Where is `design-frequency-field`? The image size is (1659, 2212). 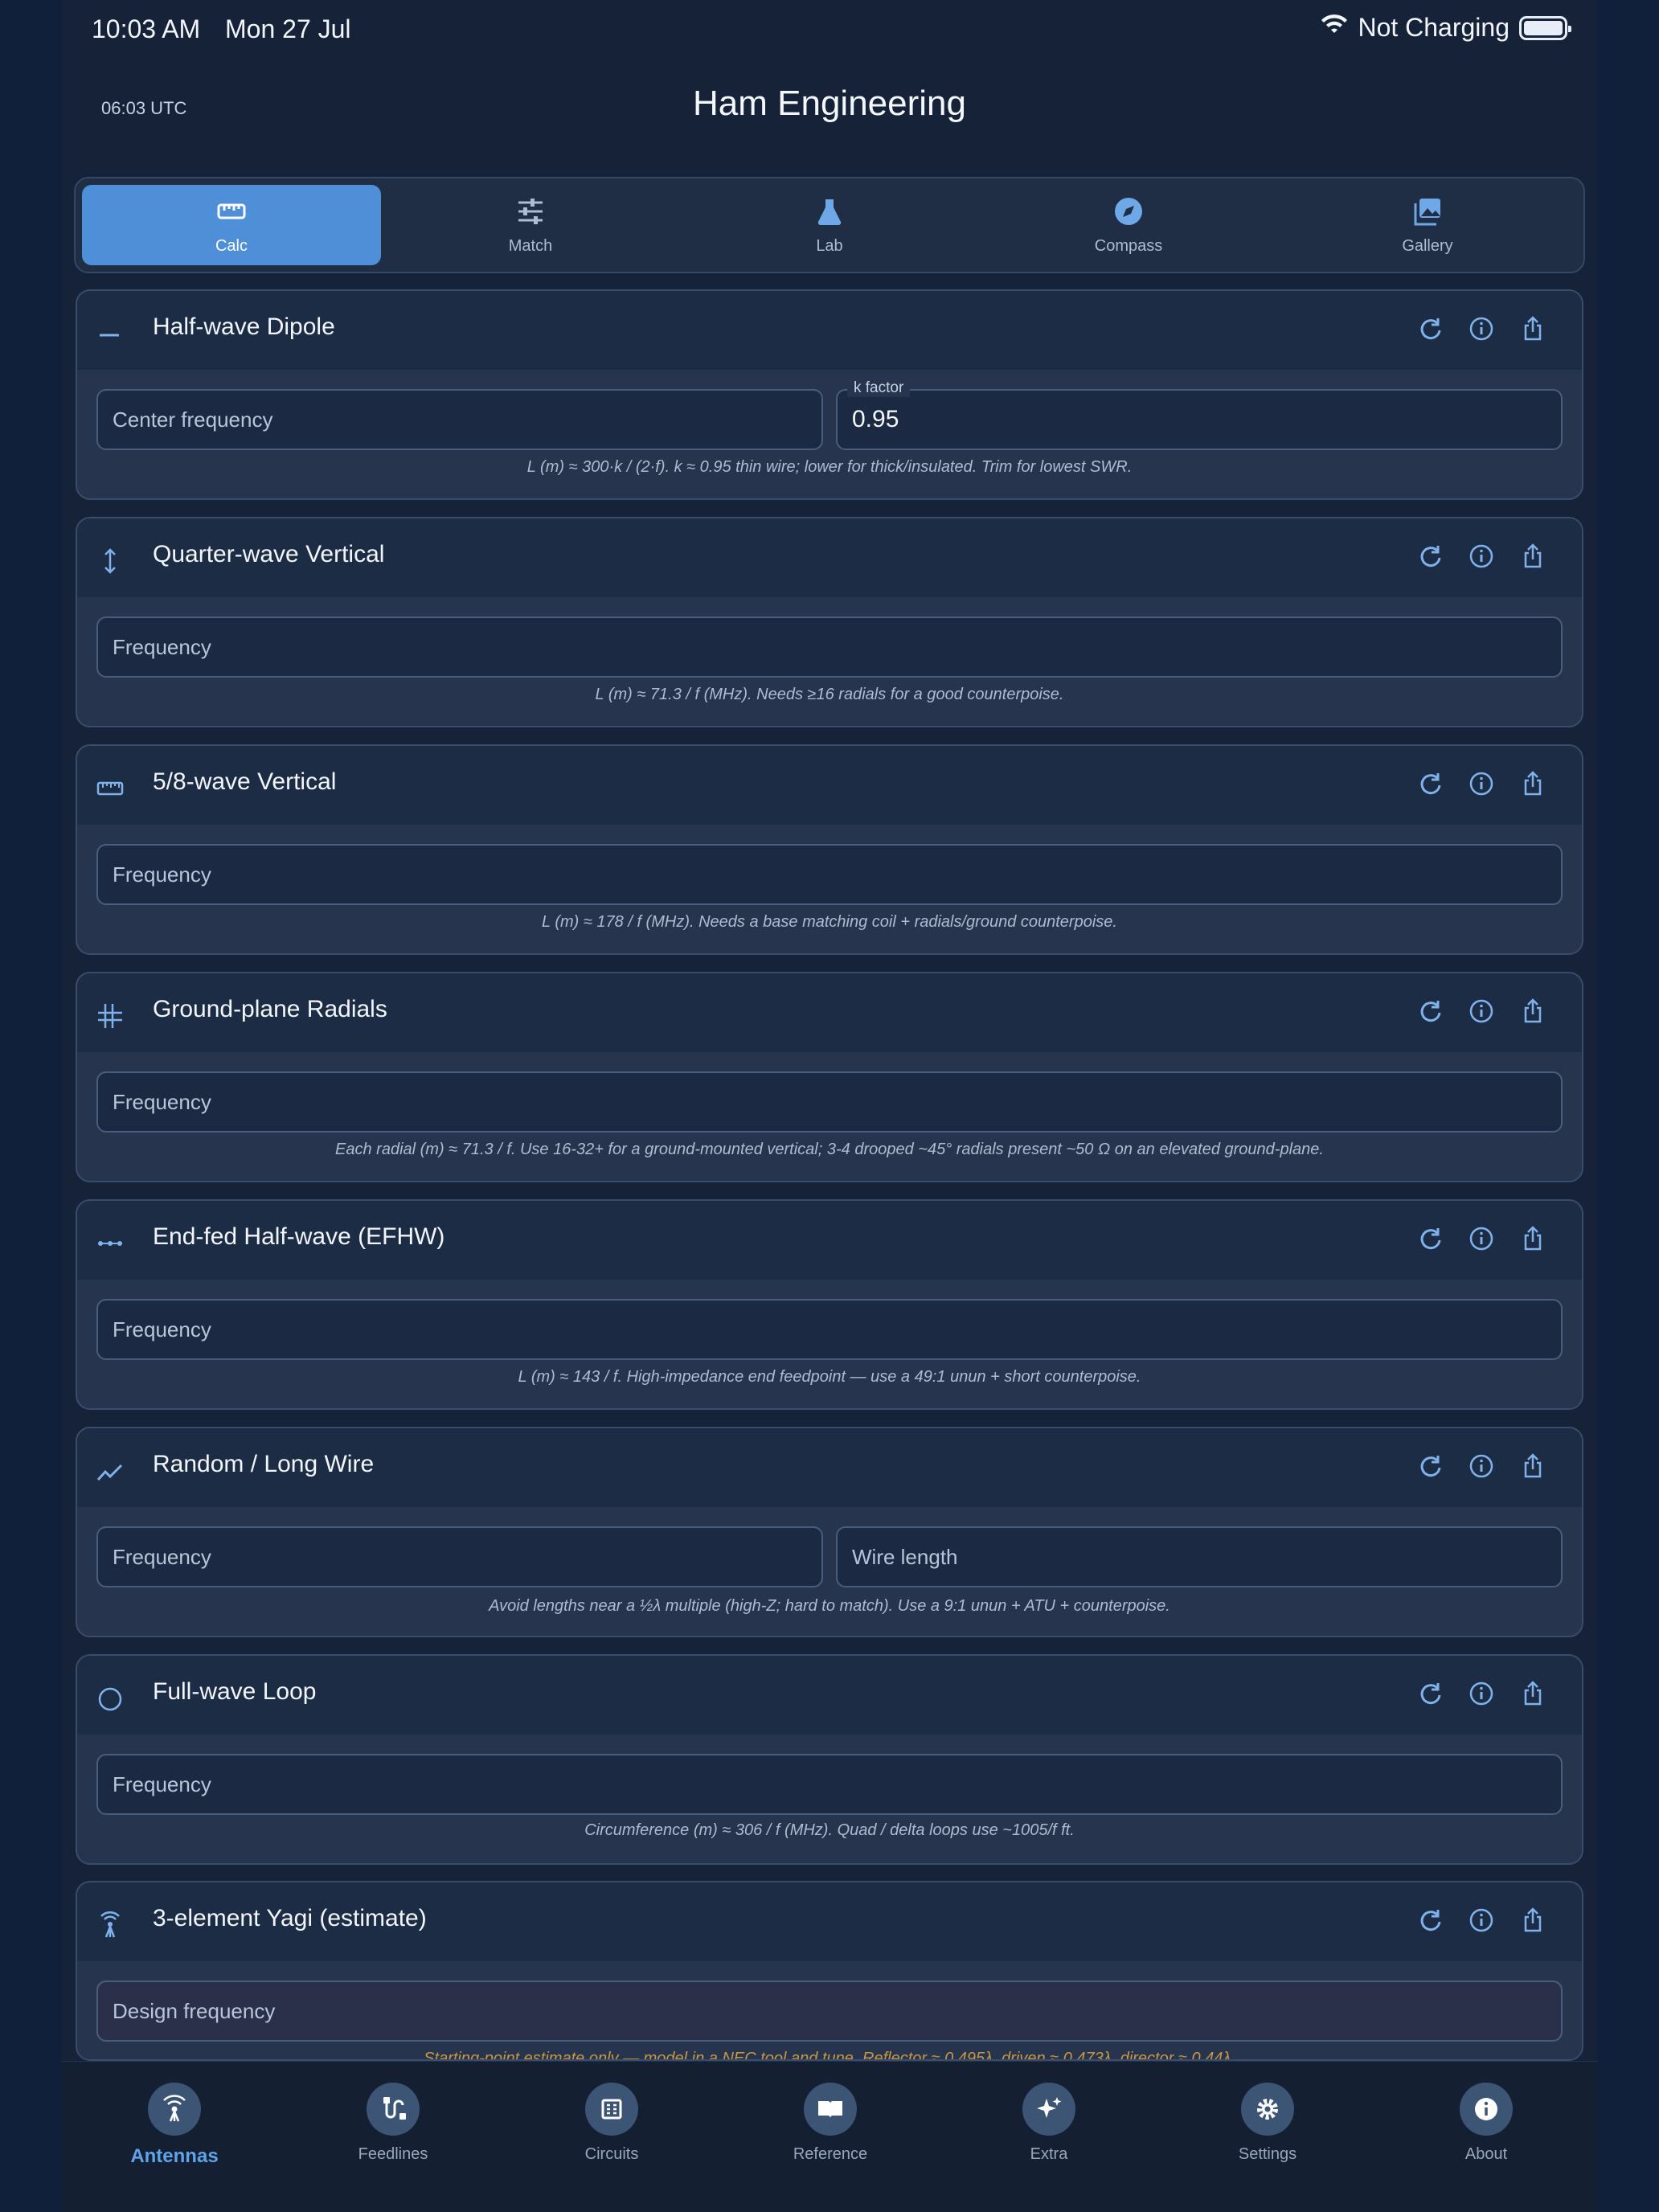 design-frequency-field is located at coordinates (829, 2011).